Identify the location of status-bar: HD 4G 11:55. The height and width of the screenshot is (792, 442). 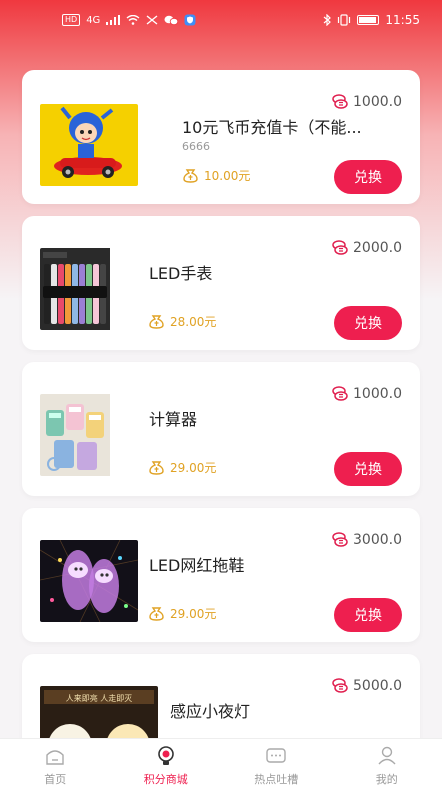
(221, 20).